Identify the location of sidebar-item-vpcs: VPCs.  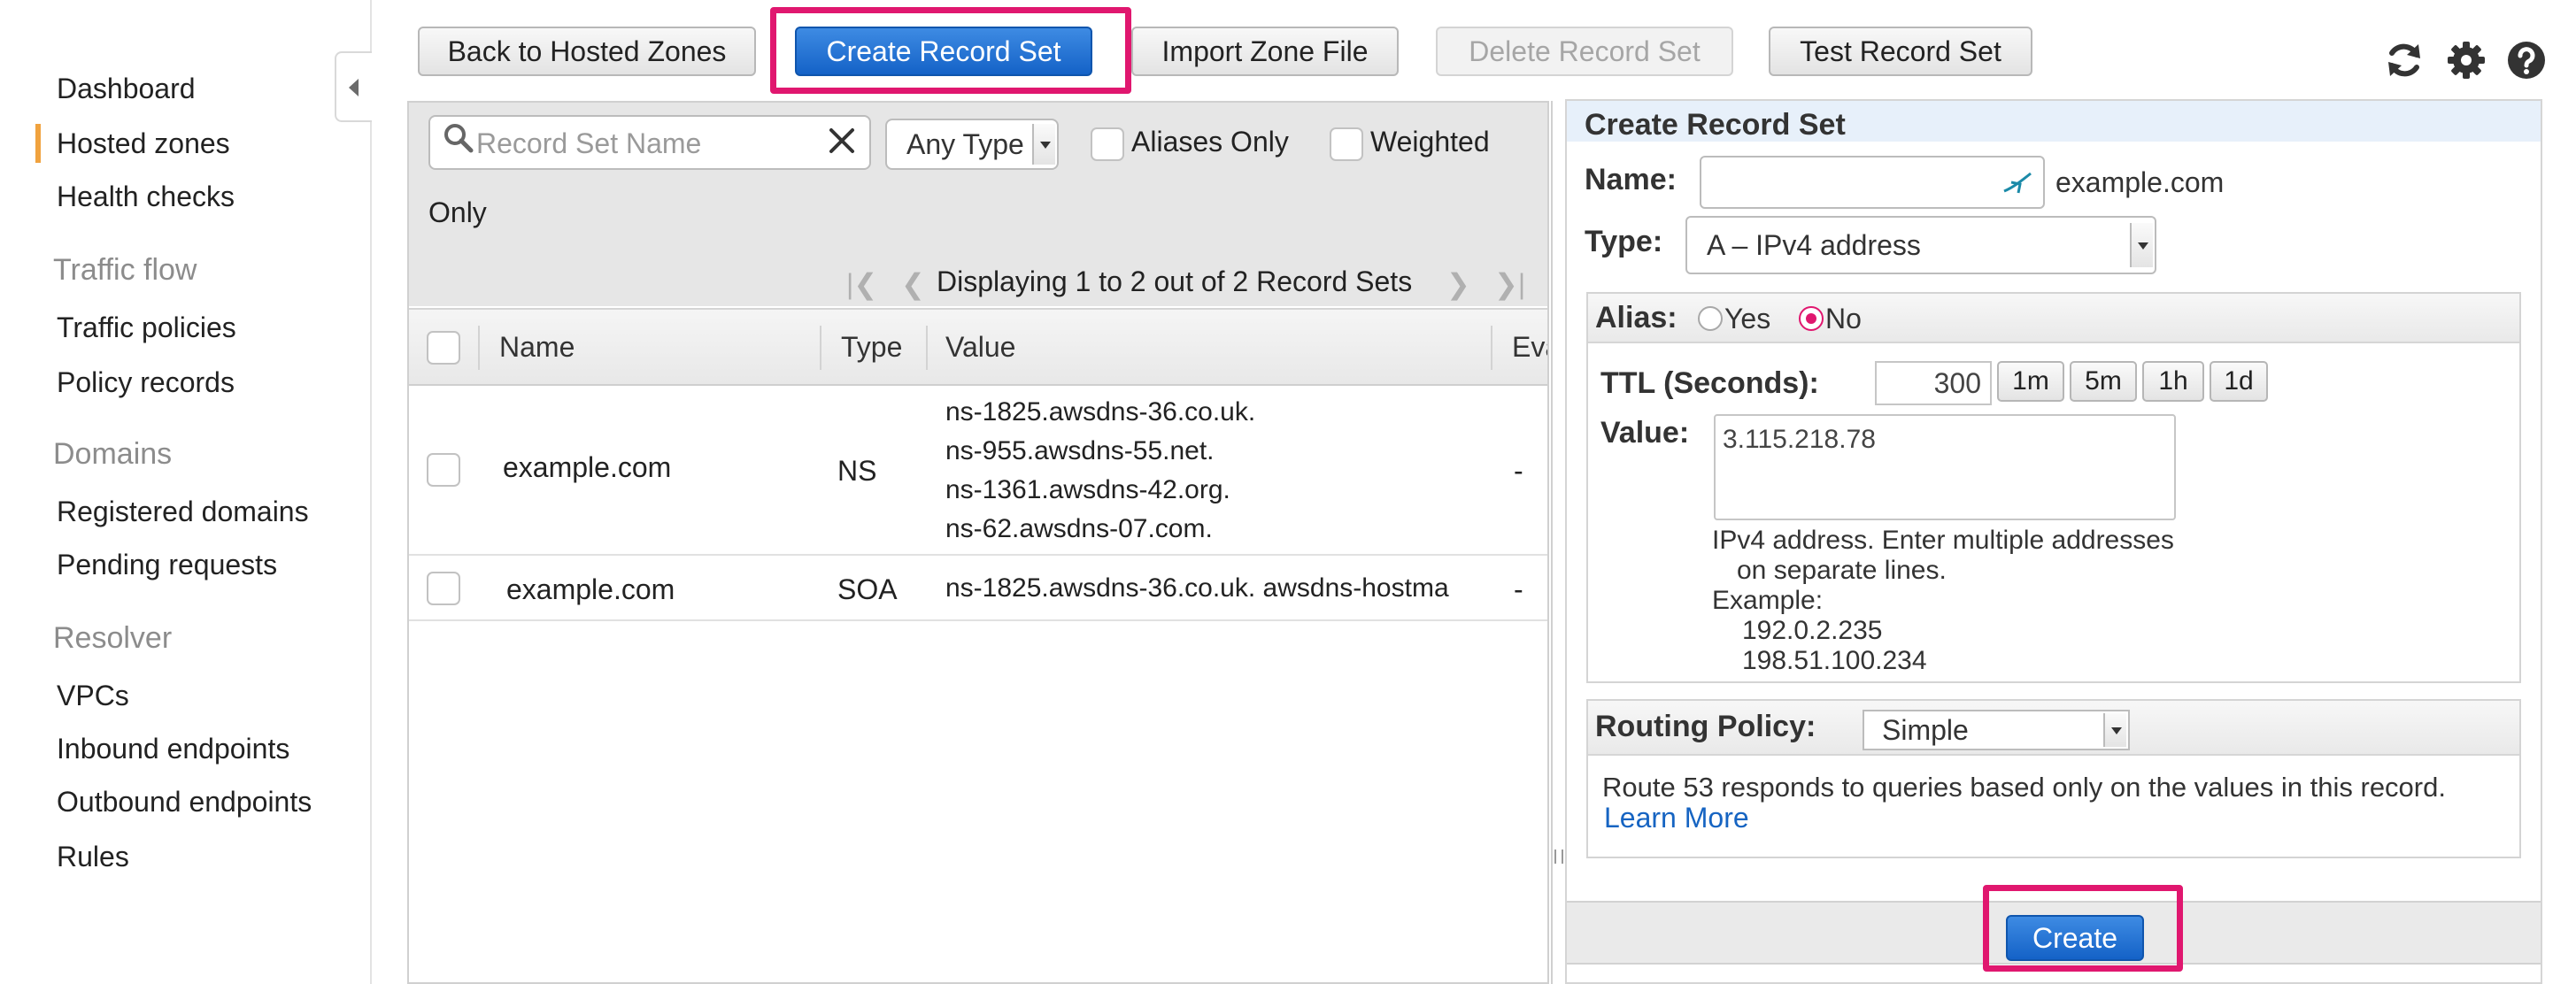
(93, 696).